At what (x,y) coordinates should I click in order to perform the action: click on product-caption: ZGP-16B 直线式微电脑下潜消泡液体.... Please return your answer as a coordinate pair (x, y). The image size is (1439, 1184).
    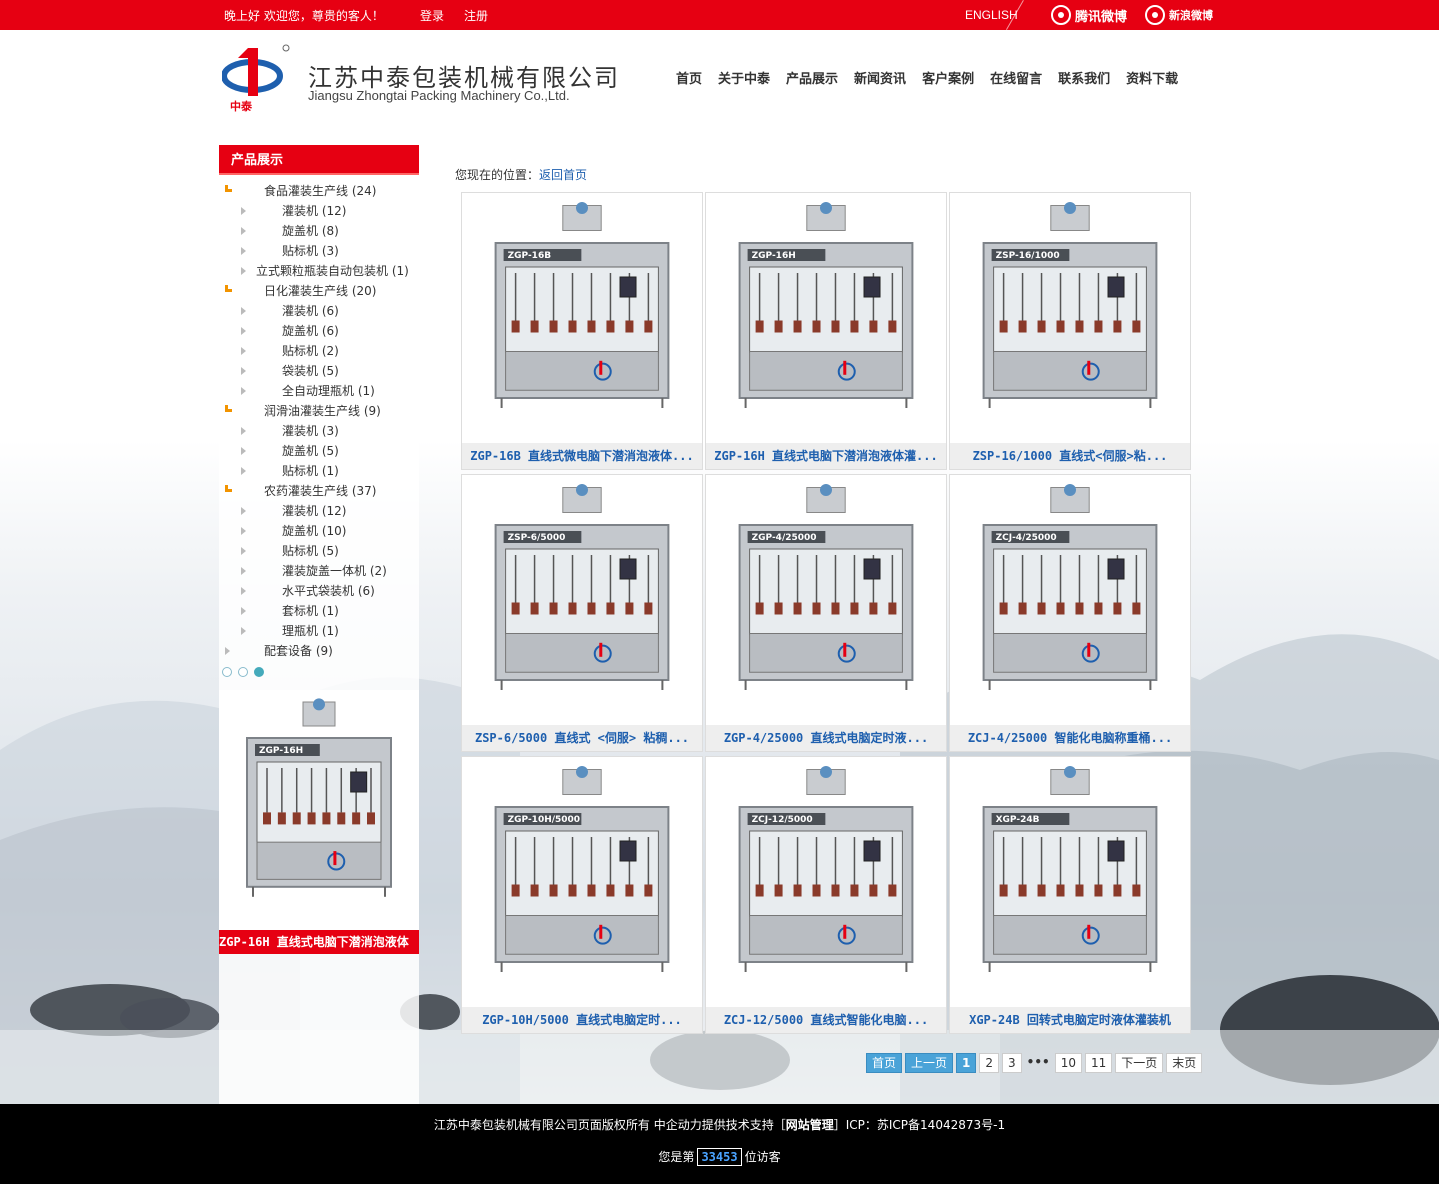
    Looking at the image, I should click on (582, 456).